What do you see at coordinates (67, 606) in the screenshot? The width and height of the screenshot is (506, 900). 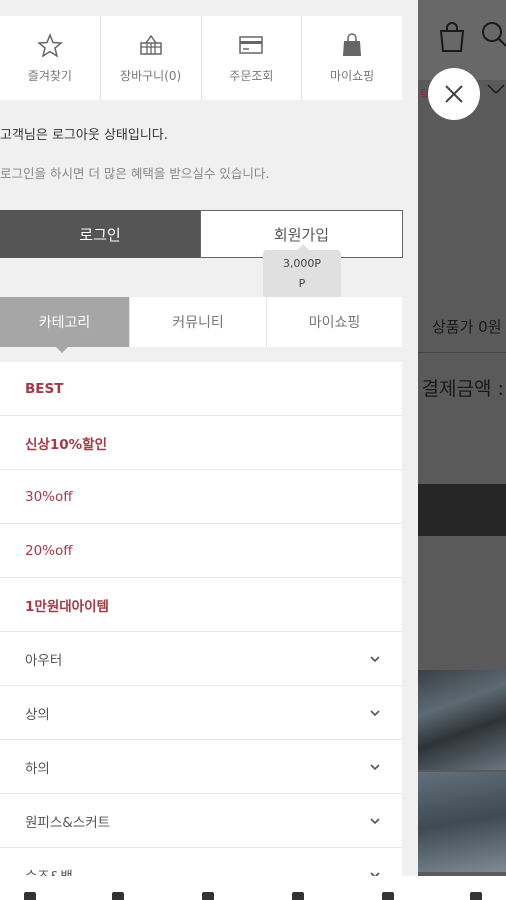 I see `category-label: 1만원대아이템` at bounding box center [67, 606].